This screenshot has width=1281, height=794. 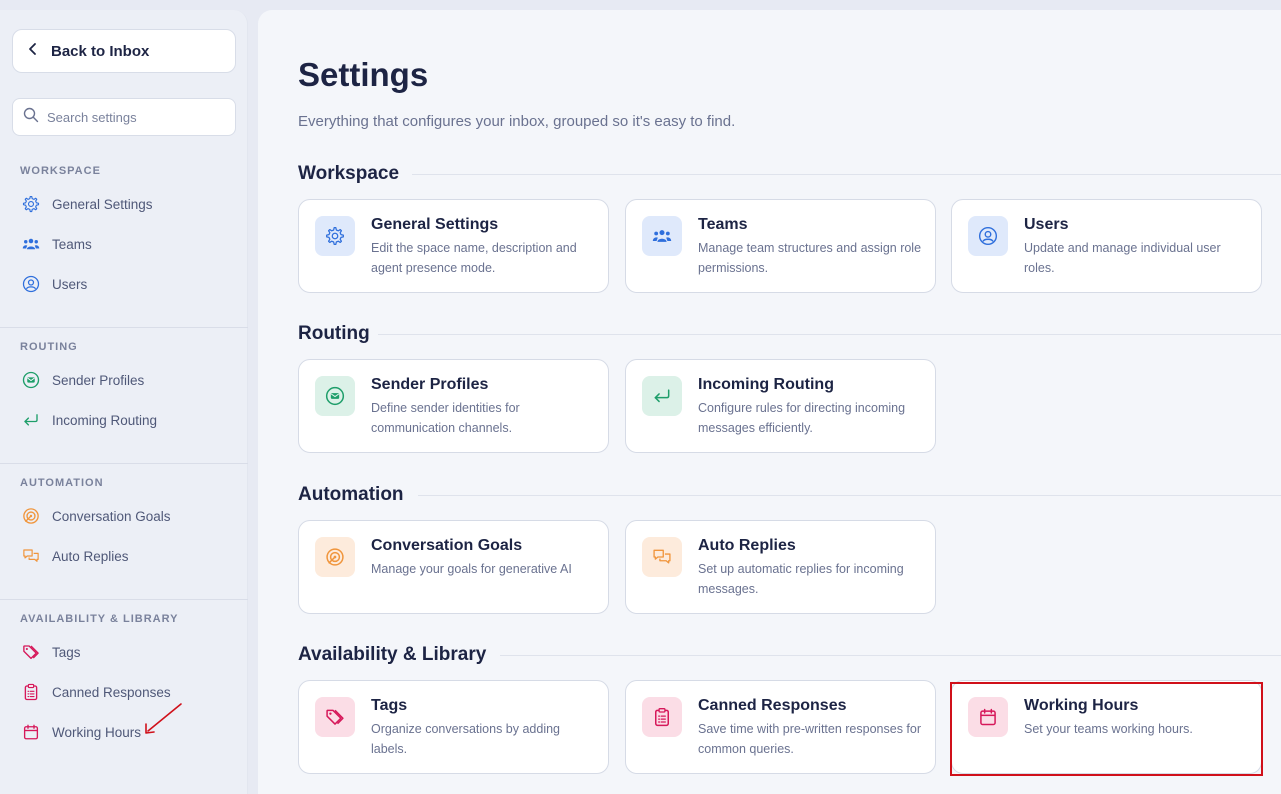 I want to click on search-settings-input, so click(x=132, y=117).